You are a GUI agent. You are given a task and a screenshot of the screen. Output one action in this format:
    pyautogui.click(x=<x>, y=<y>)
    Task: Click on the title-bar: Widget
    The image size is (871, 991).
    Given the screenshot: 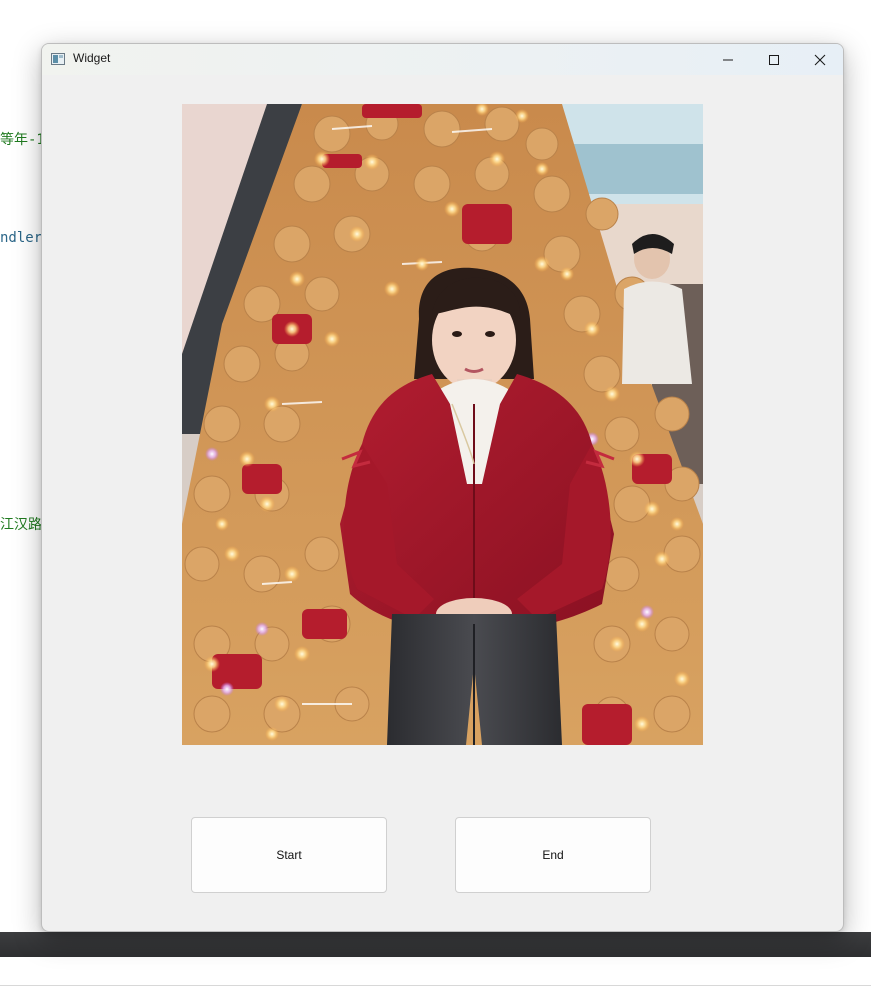 What is the action you would take?
    pyautogui.click(x=442, y=59)
    